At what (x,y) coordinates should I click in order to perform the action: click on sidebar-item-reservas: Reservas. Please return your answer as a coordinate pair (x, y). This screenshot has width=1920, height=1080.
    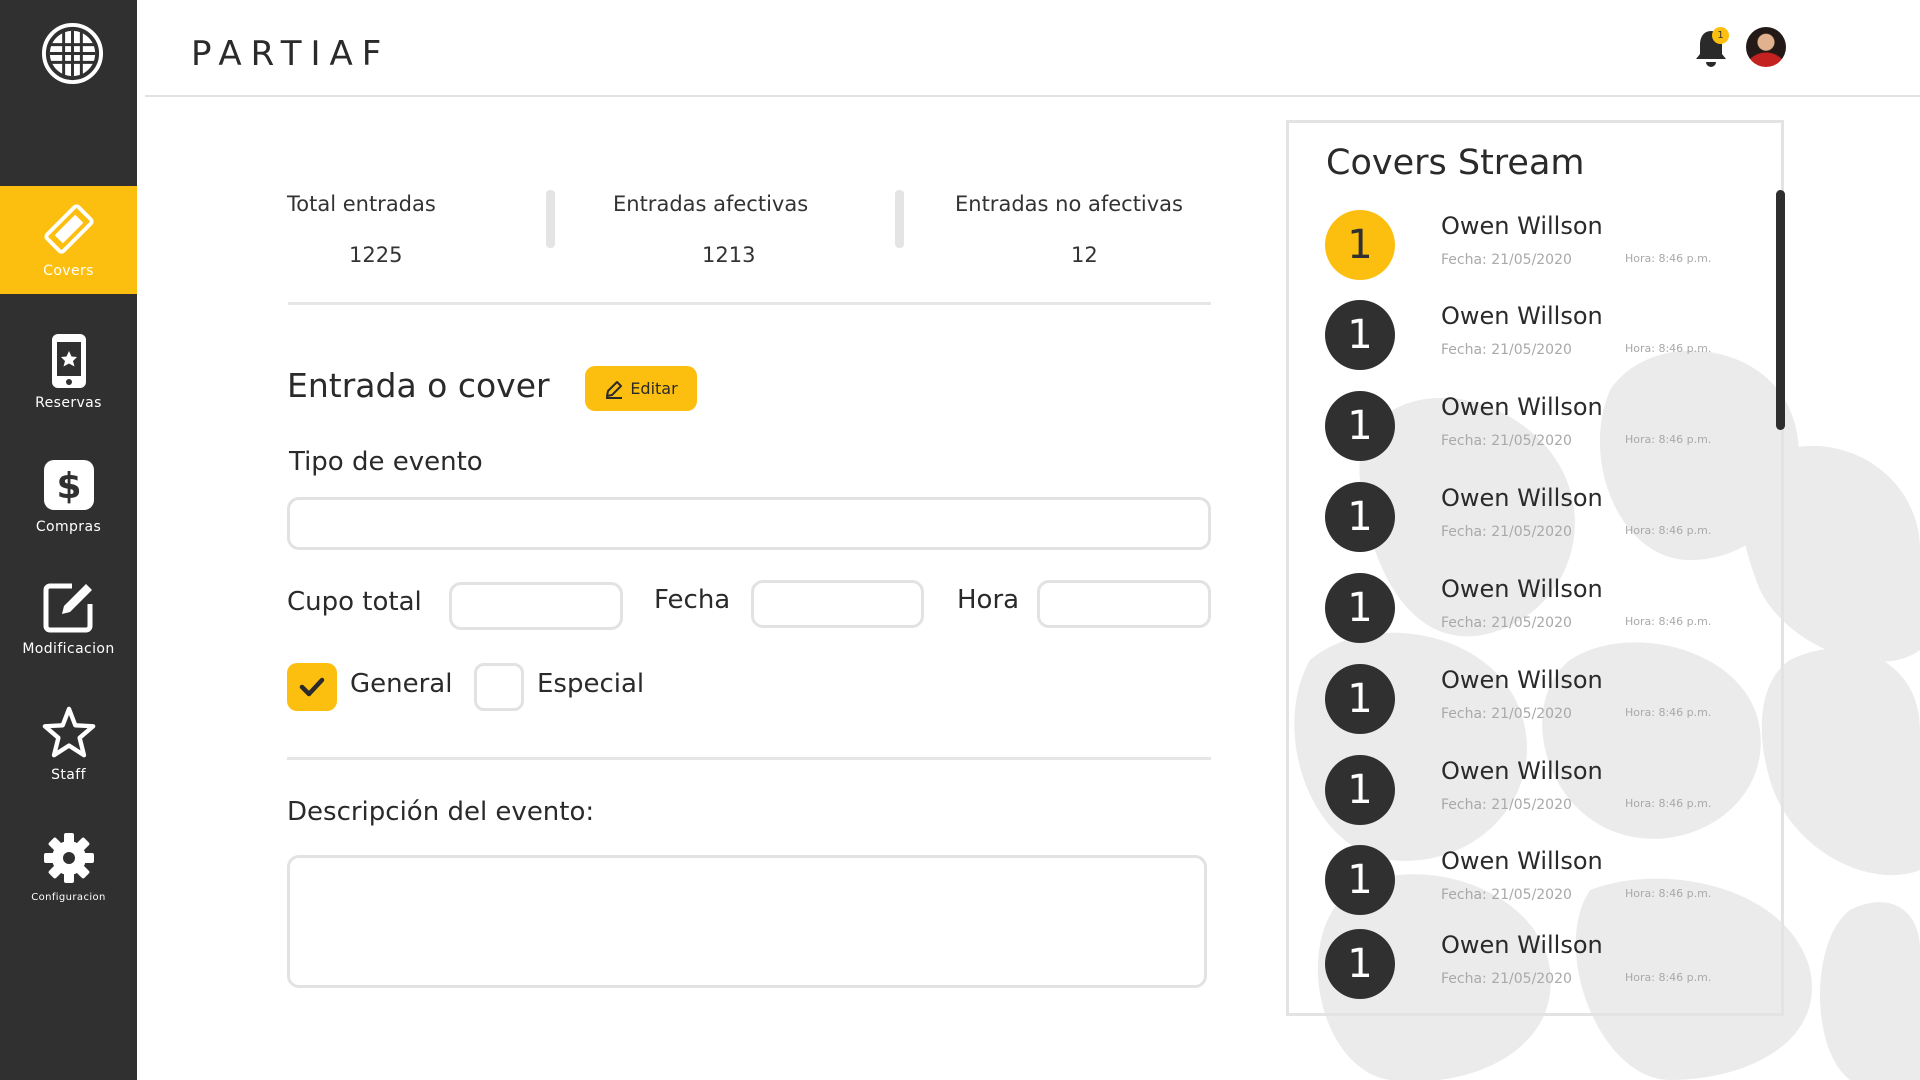
    Looking at the image, I should click on (68, 372).